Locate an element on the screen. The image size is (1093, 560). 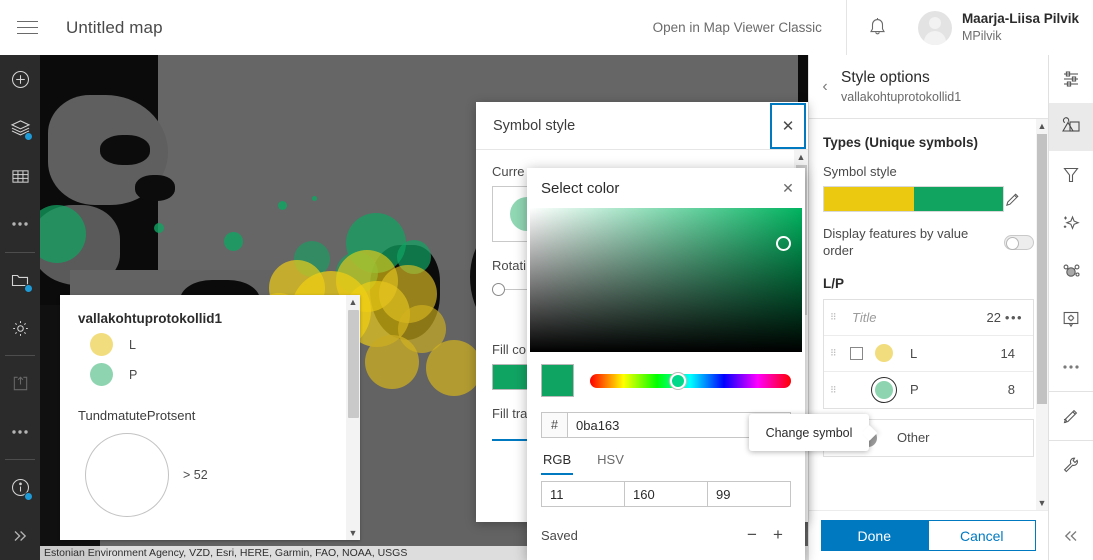
style-panel-scroll-thumb is located at coordinates (1042, 269).